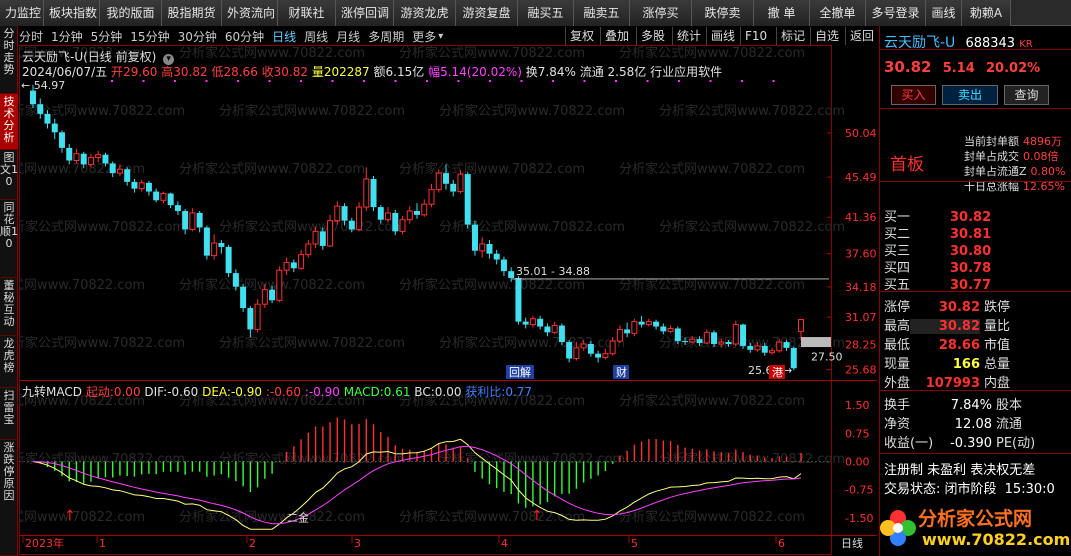 The height and width of the screenshot is (556, 1071). What do you see at coordinates (969, 487) in the screenshot?
I see `trade-status-line: 交易状态: 闭市阶段 15:30:0` at bounding box center [969, 487].